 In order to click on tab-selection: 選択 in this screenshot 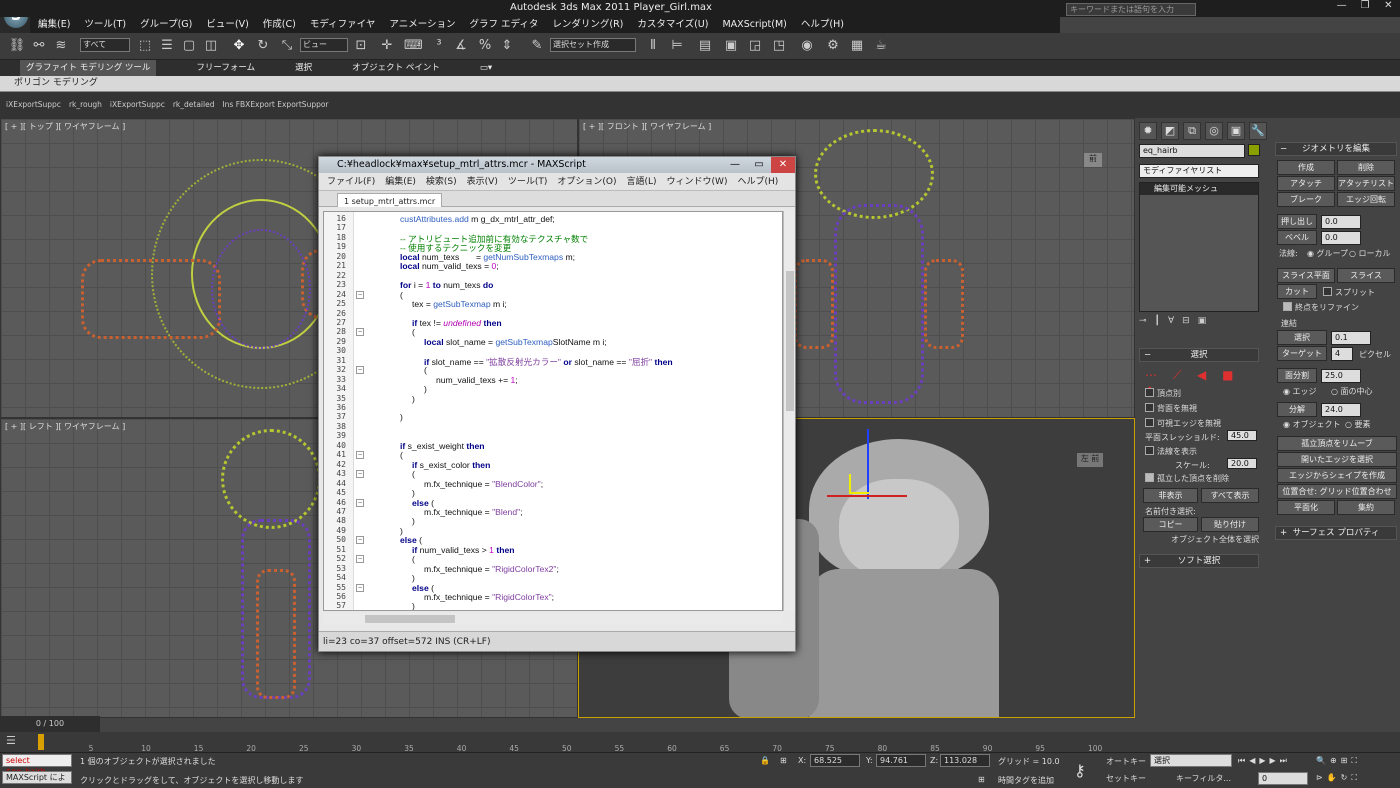, I will do `click(303, 68)`.